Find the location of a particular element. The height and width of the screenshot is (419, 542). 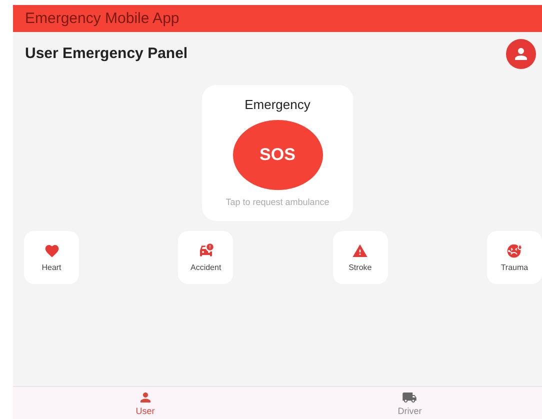

category-button: Stroke is located at coordinates (360, 257).